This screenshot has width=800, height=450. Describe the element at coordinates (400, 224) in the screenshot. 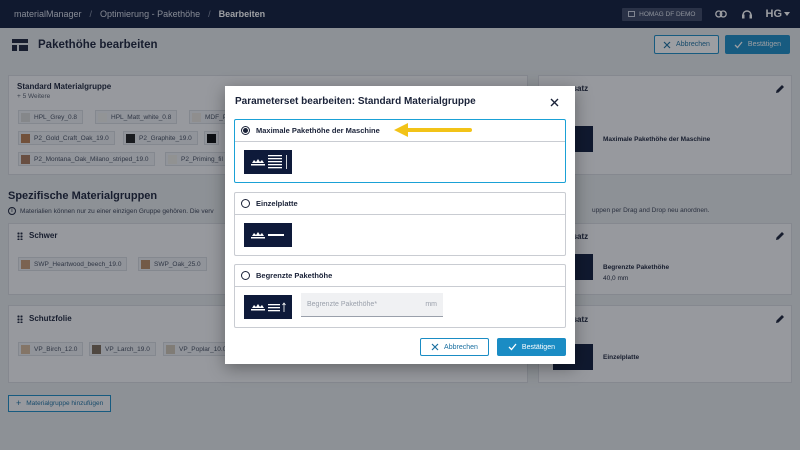

I see `option-single-panel: Einzelplatte` at that location.